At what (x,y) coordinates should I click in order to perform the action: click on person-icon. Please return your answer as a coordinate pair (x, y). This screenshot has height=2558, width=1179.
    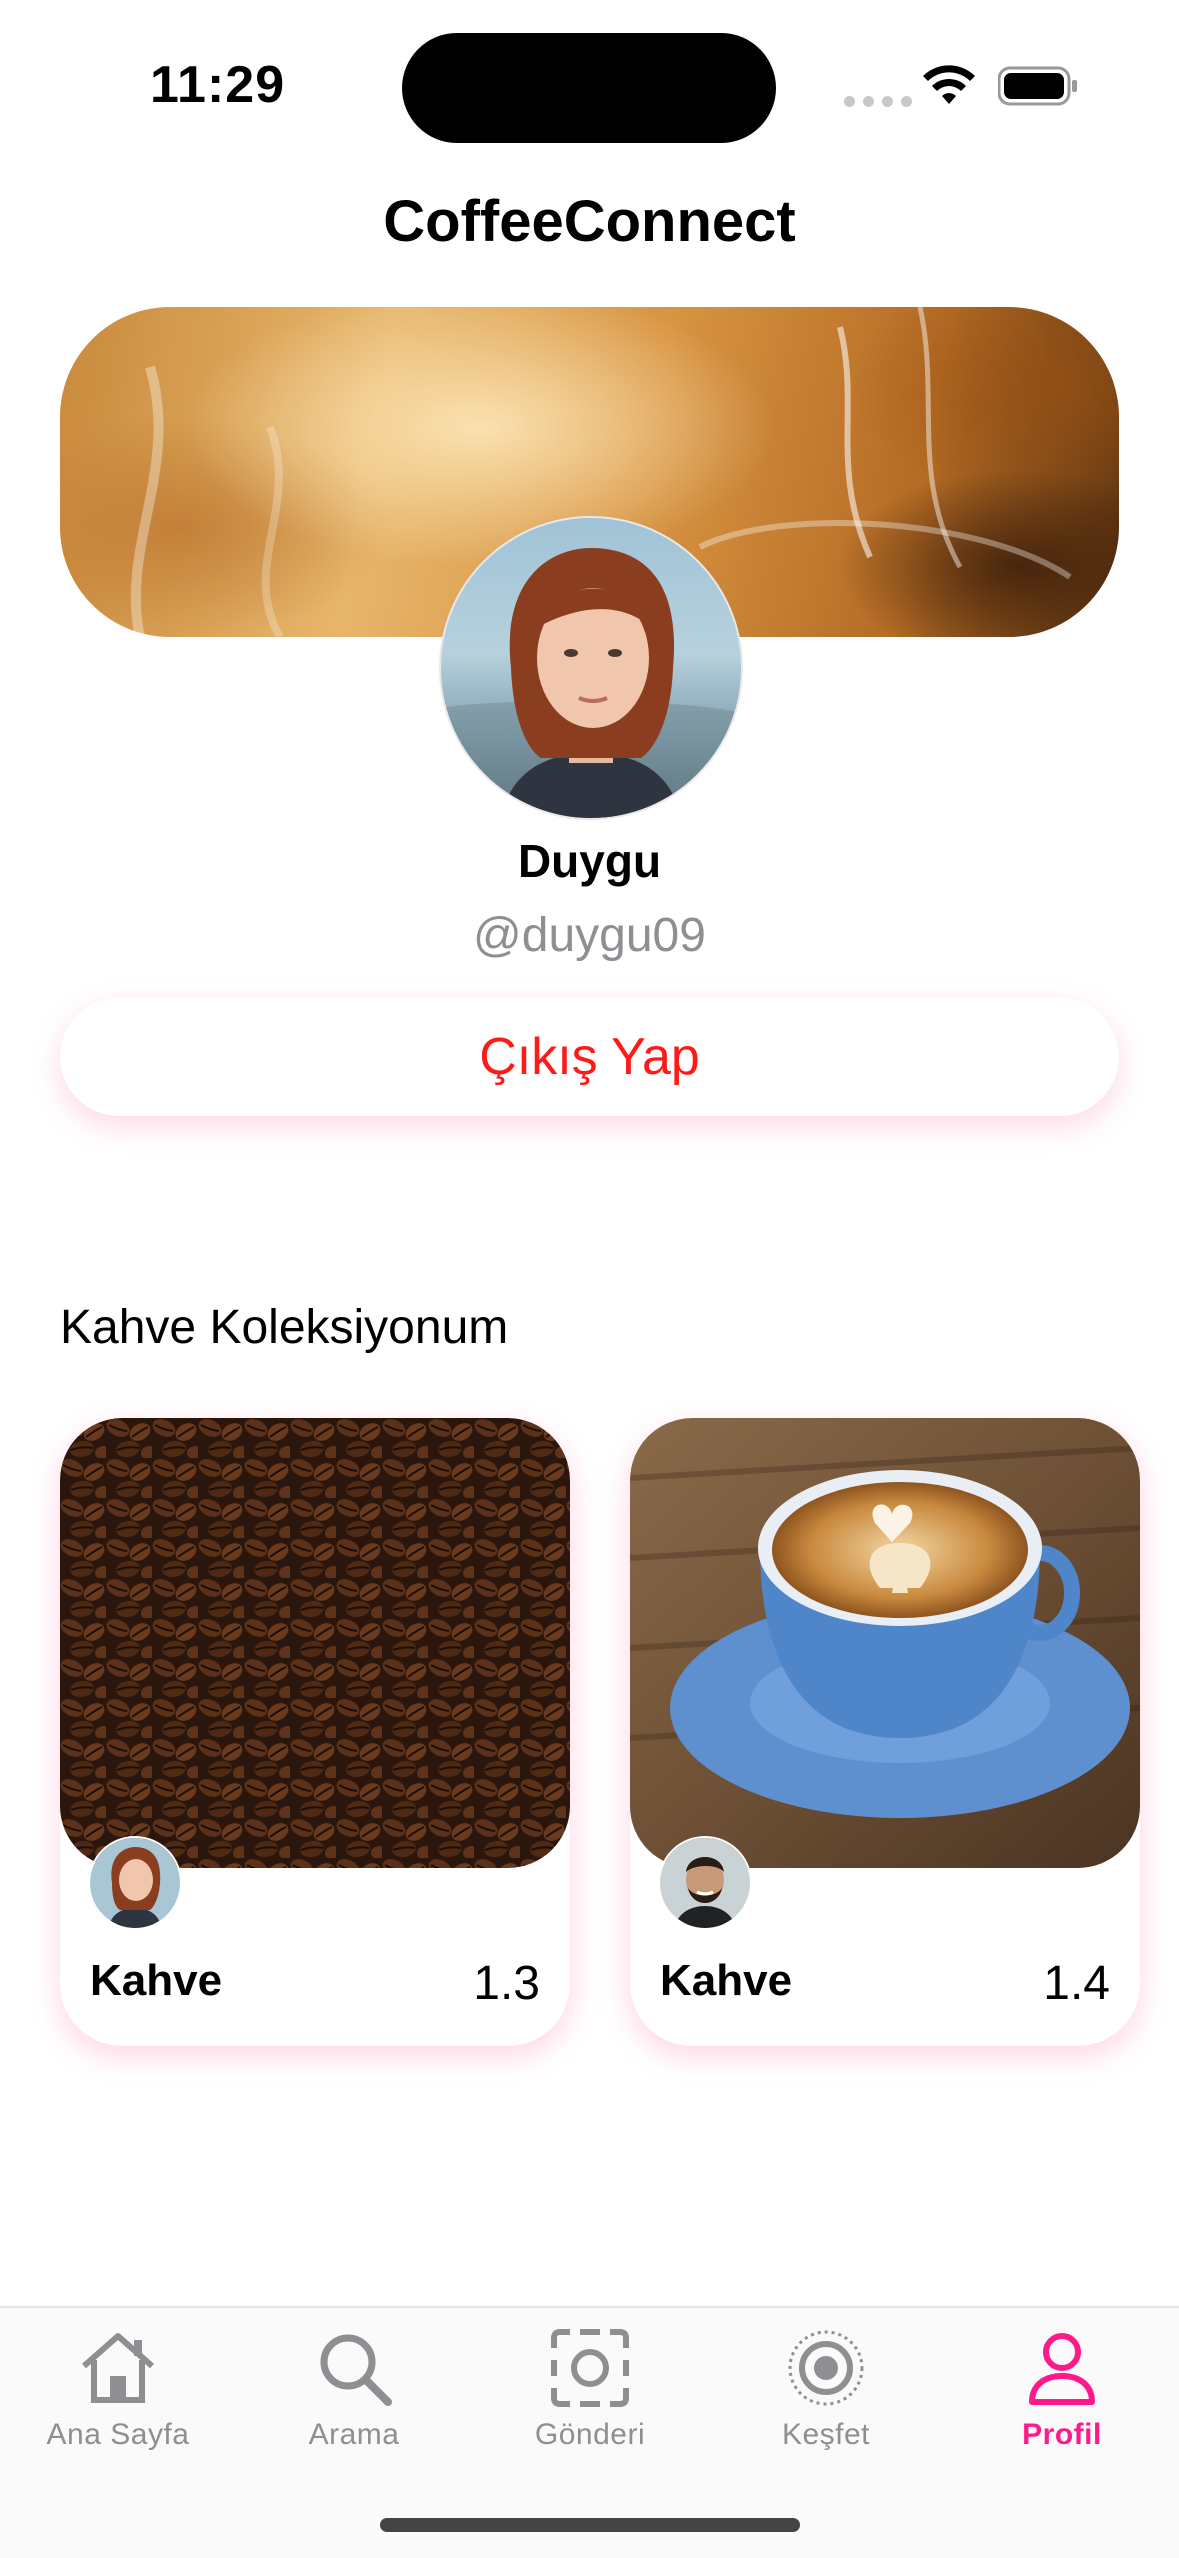
    Looking at the image, I should click on (1062, 2369).